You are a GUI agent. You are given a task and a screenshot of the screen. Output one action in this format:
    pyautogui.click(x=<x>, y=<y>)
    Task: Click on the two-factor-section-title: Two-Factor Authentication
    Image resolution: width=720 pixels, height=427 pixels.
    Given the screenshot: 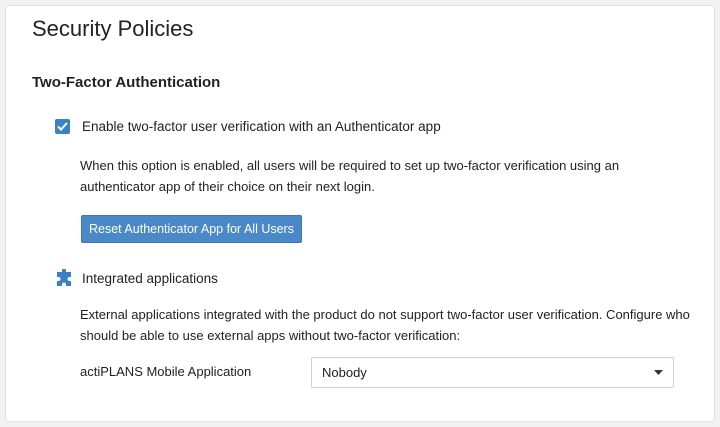 What is the action you would take?
    pyautogui.click(x=126, y=82)
    